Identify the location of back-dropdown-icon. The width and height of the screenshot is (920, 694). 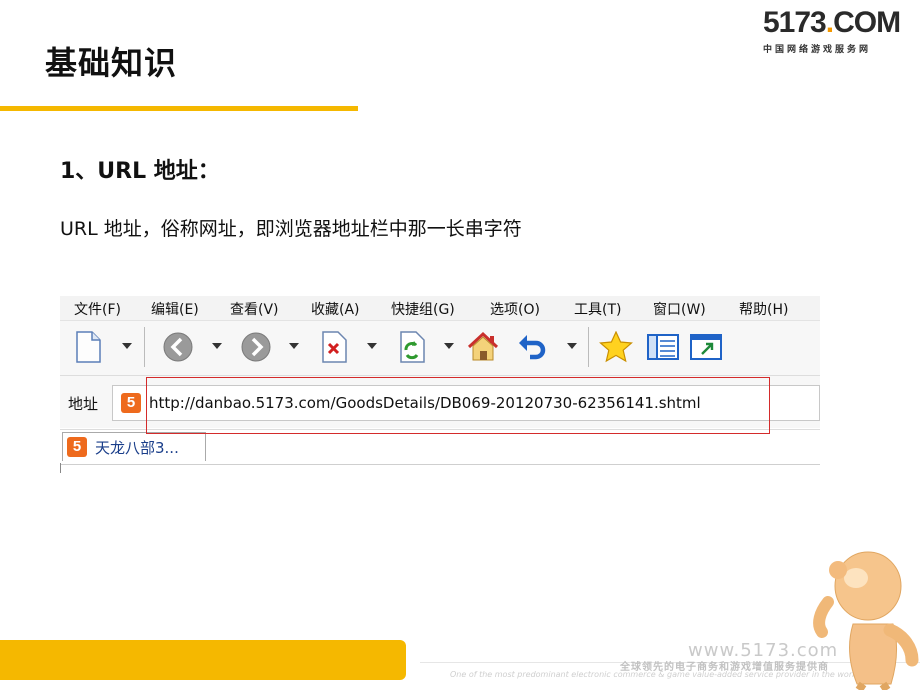
(217, 346).